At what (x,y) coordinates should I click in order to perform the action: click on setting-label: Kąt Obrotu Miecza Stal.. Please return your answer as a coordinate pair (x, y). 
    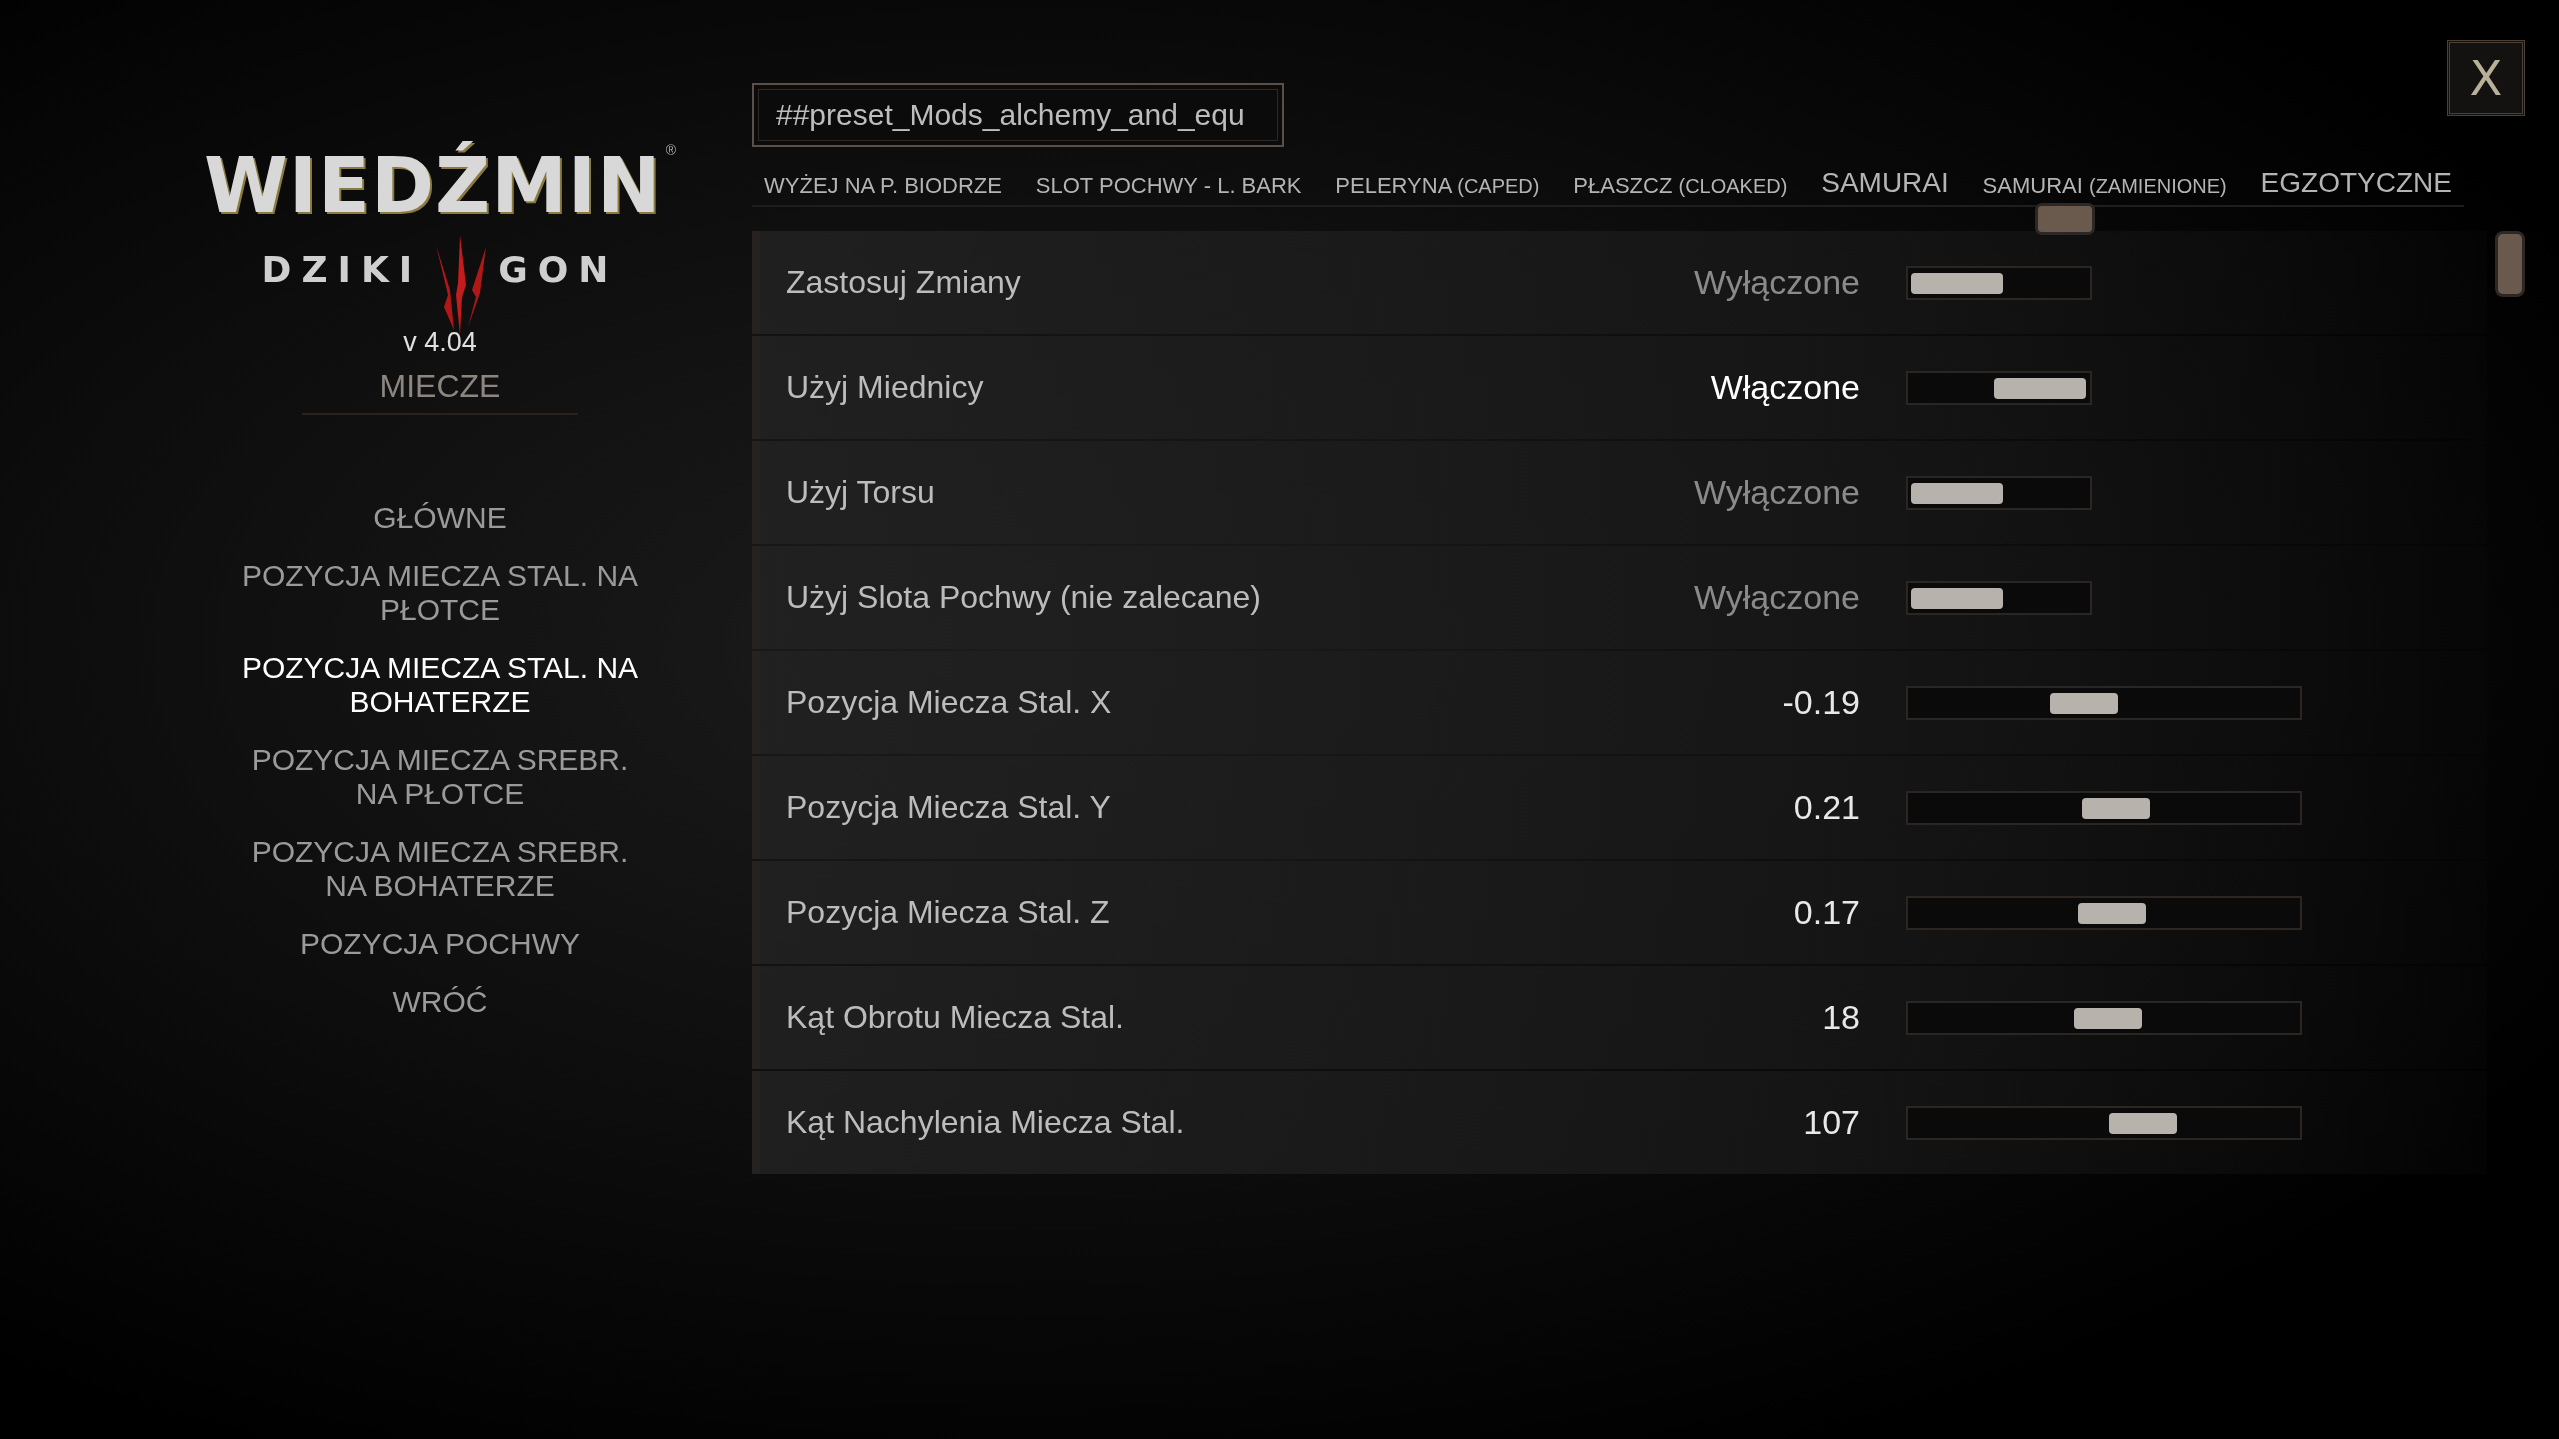
    Looking at the image, I should click on (955, 1017).